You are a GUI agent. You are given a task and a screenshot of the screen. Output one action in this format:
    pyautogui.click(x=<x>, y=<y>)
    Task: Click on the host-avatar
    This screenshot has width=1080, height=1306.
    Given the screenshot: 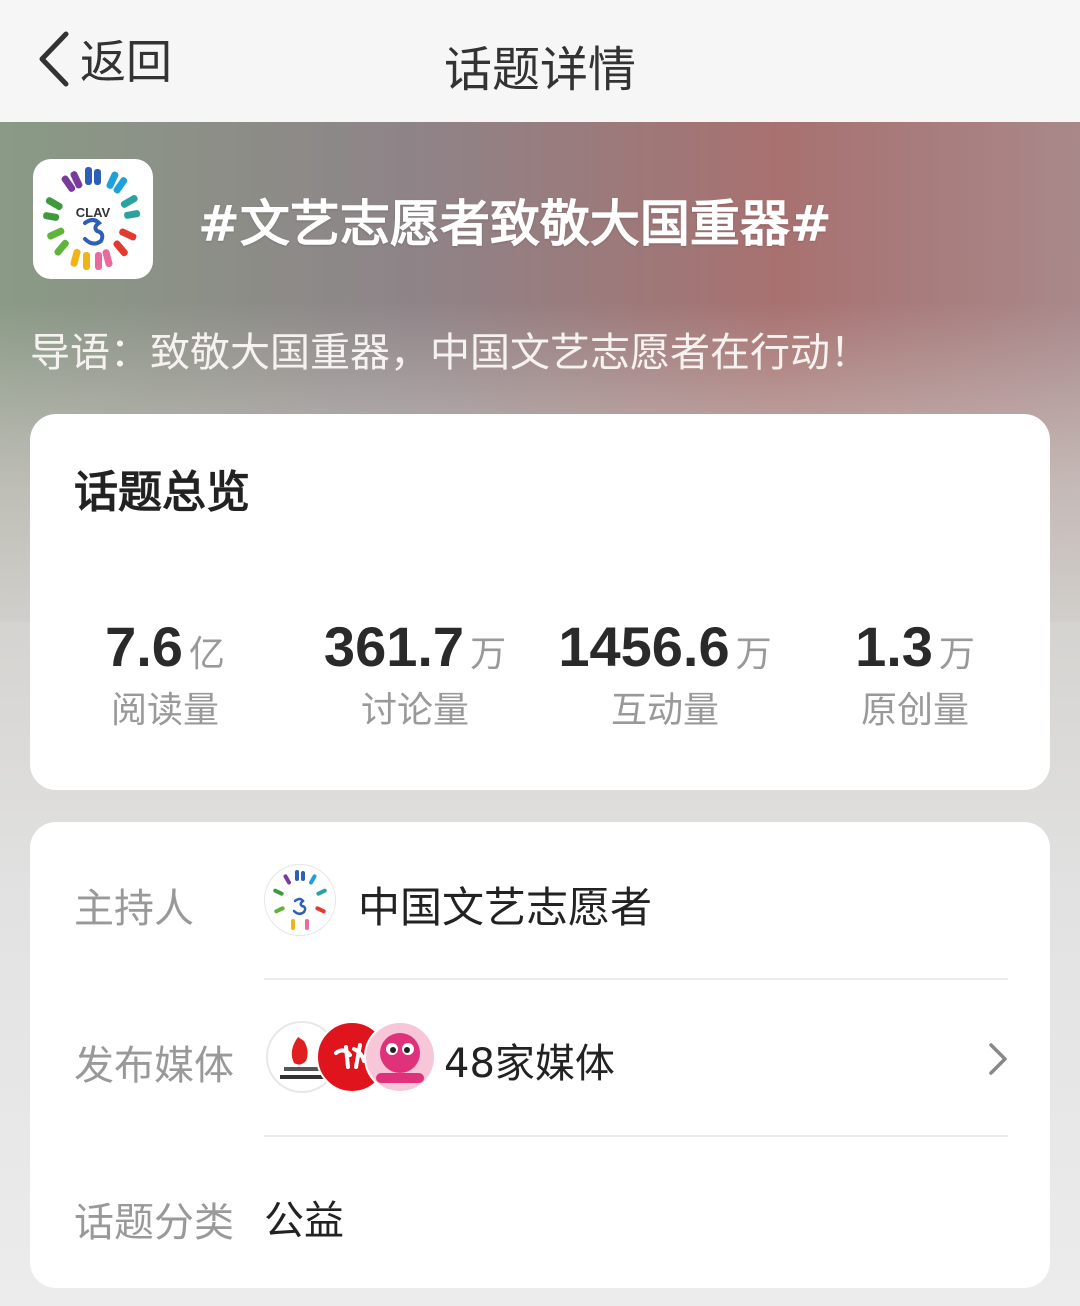 What is the action you would take?
    pyautogui.click(x=300, y=900)
    